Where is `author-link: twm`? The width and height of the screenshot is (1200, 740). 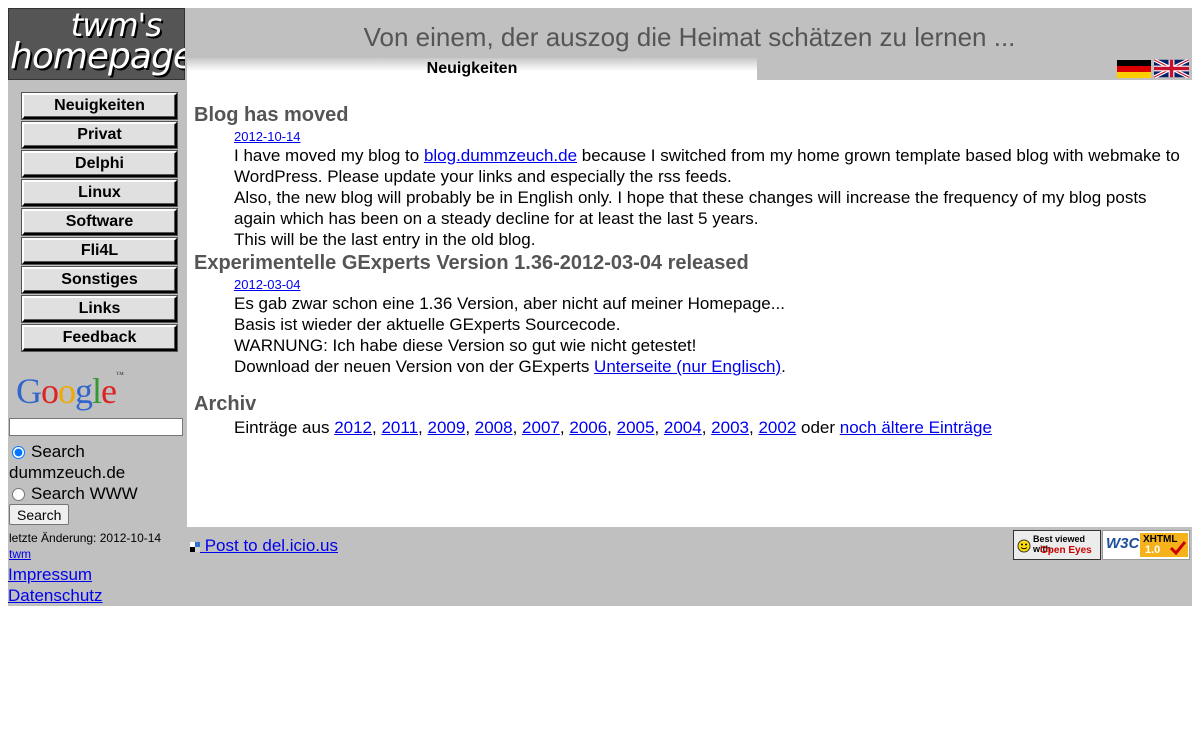
author-link: twm is located at coordinates (20, 554).